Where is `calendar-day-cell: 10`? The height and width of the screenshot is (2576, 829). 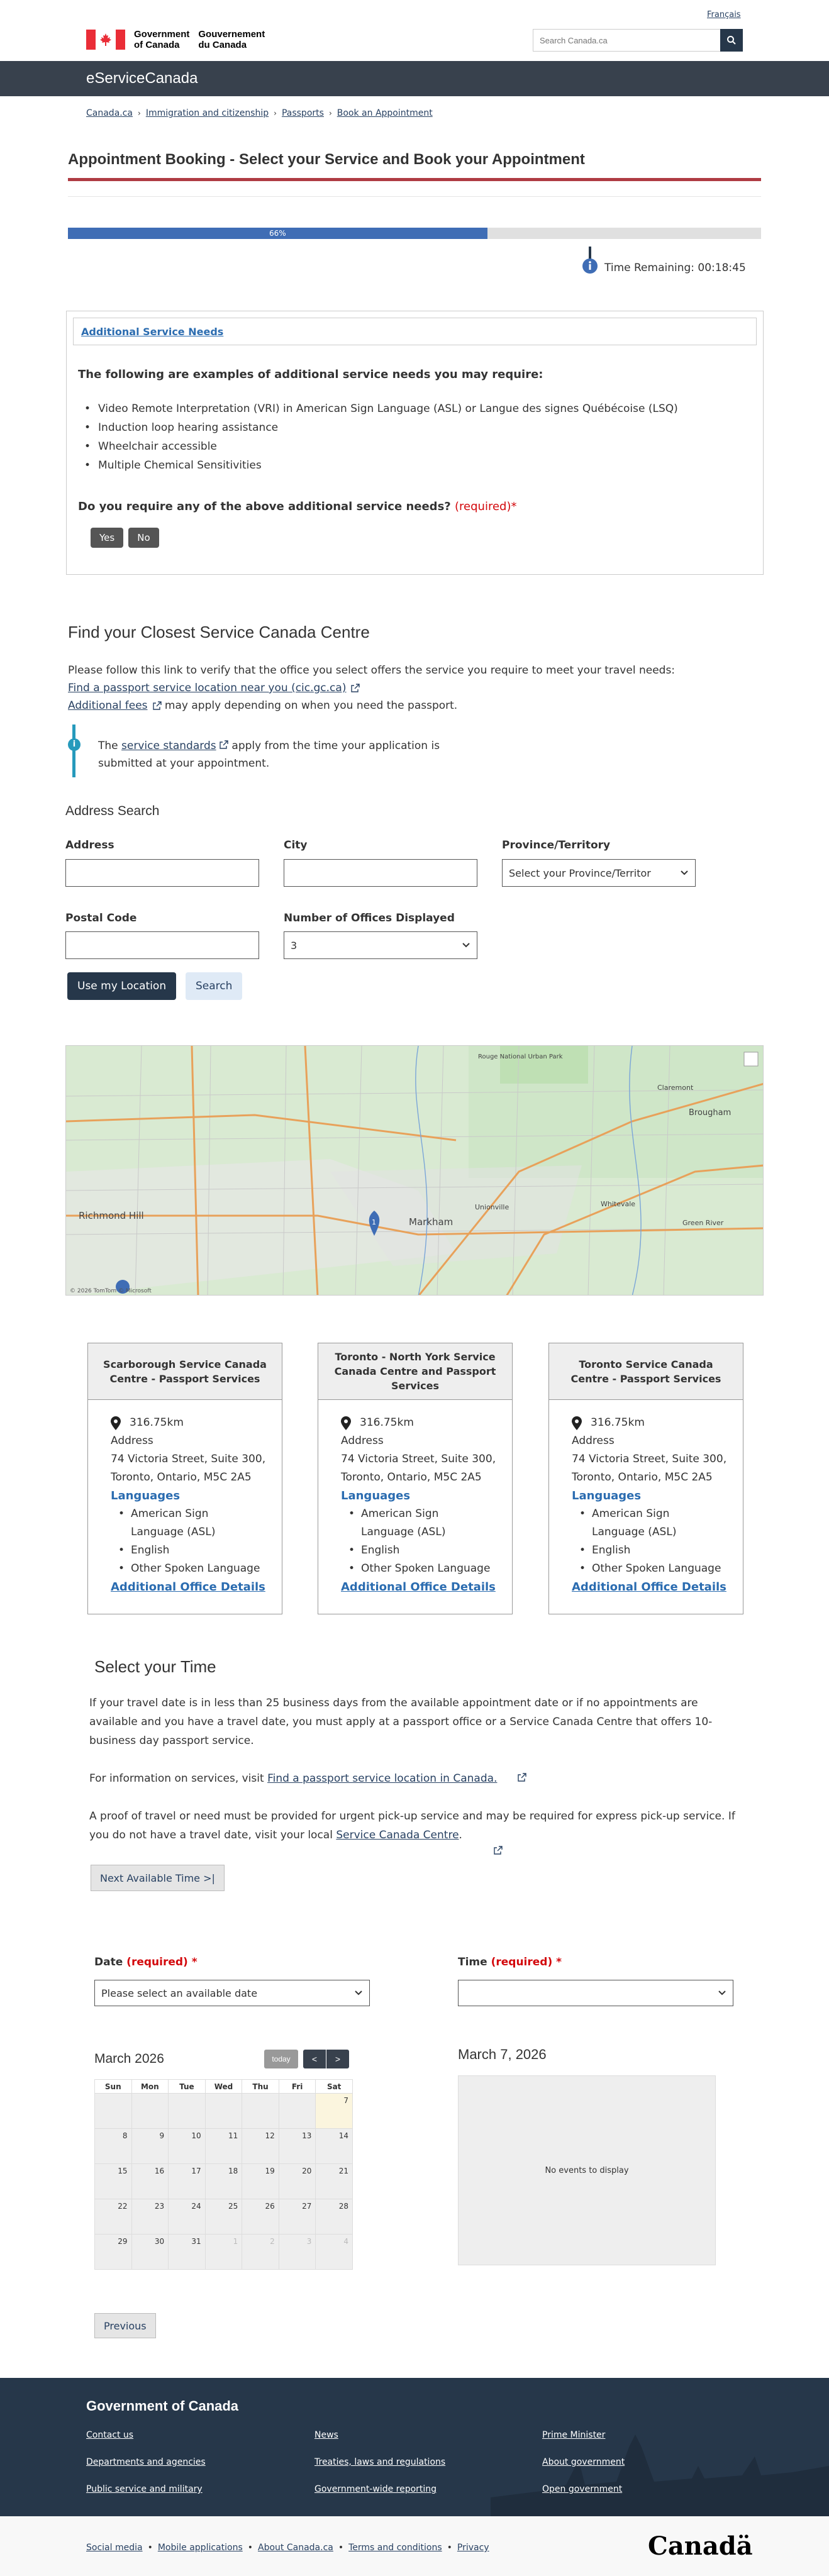
calendar-day-cell: 10 is located at coordinates (187, 2146).